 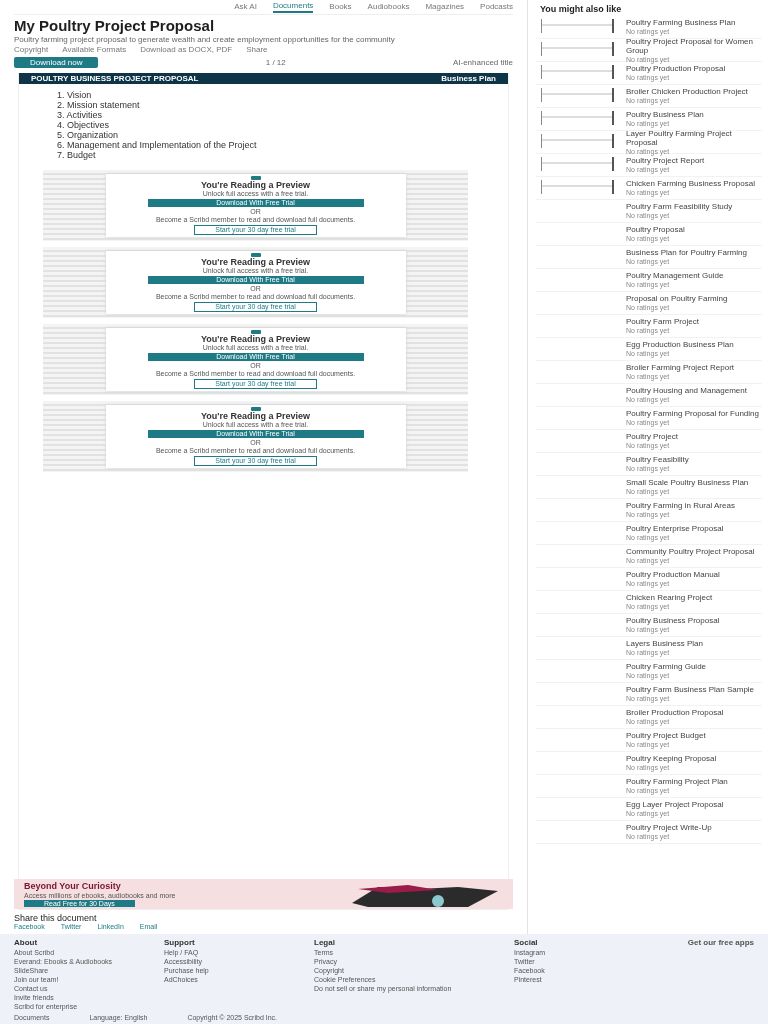 What do you see at coordinates (720, 943) in the screenshot?
I see `apps-text: Get our free apps` at bounding box center [720, 943].